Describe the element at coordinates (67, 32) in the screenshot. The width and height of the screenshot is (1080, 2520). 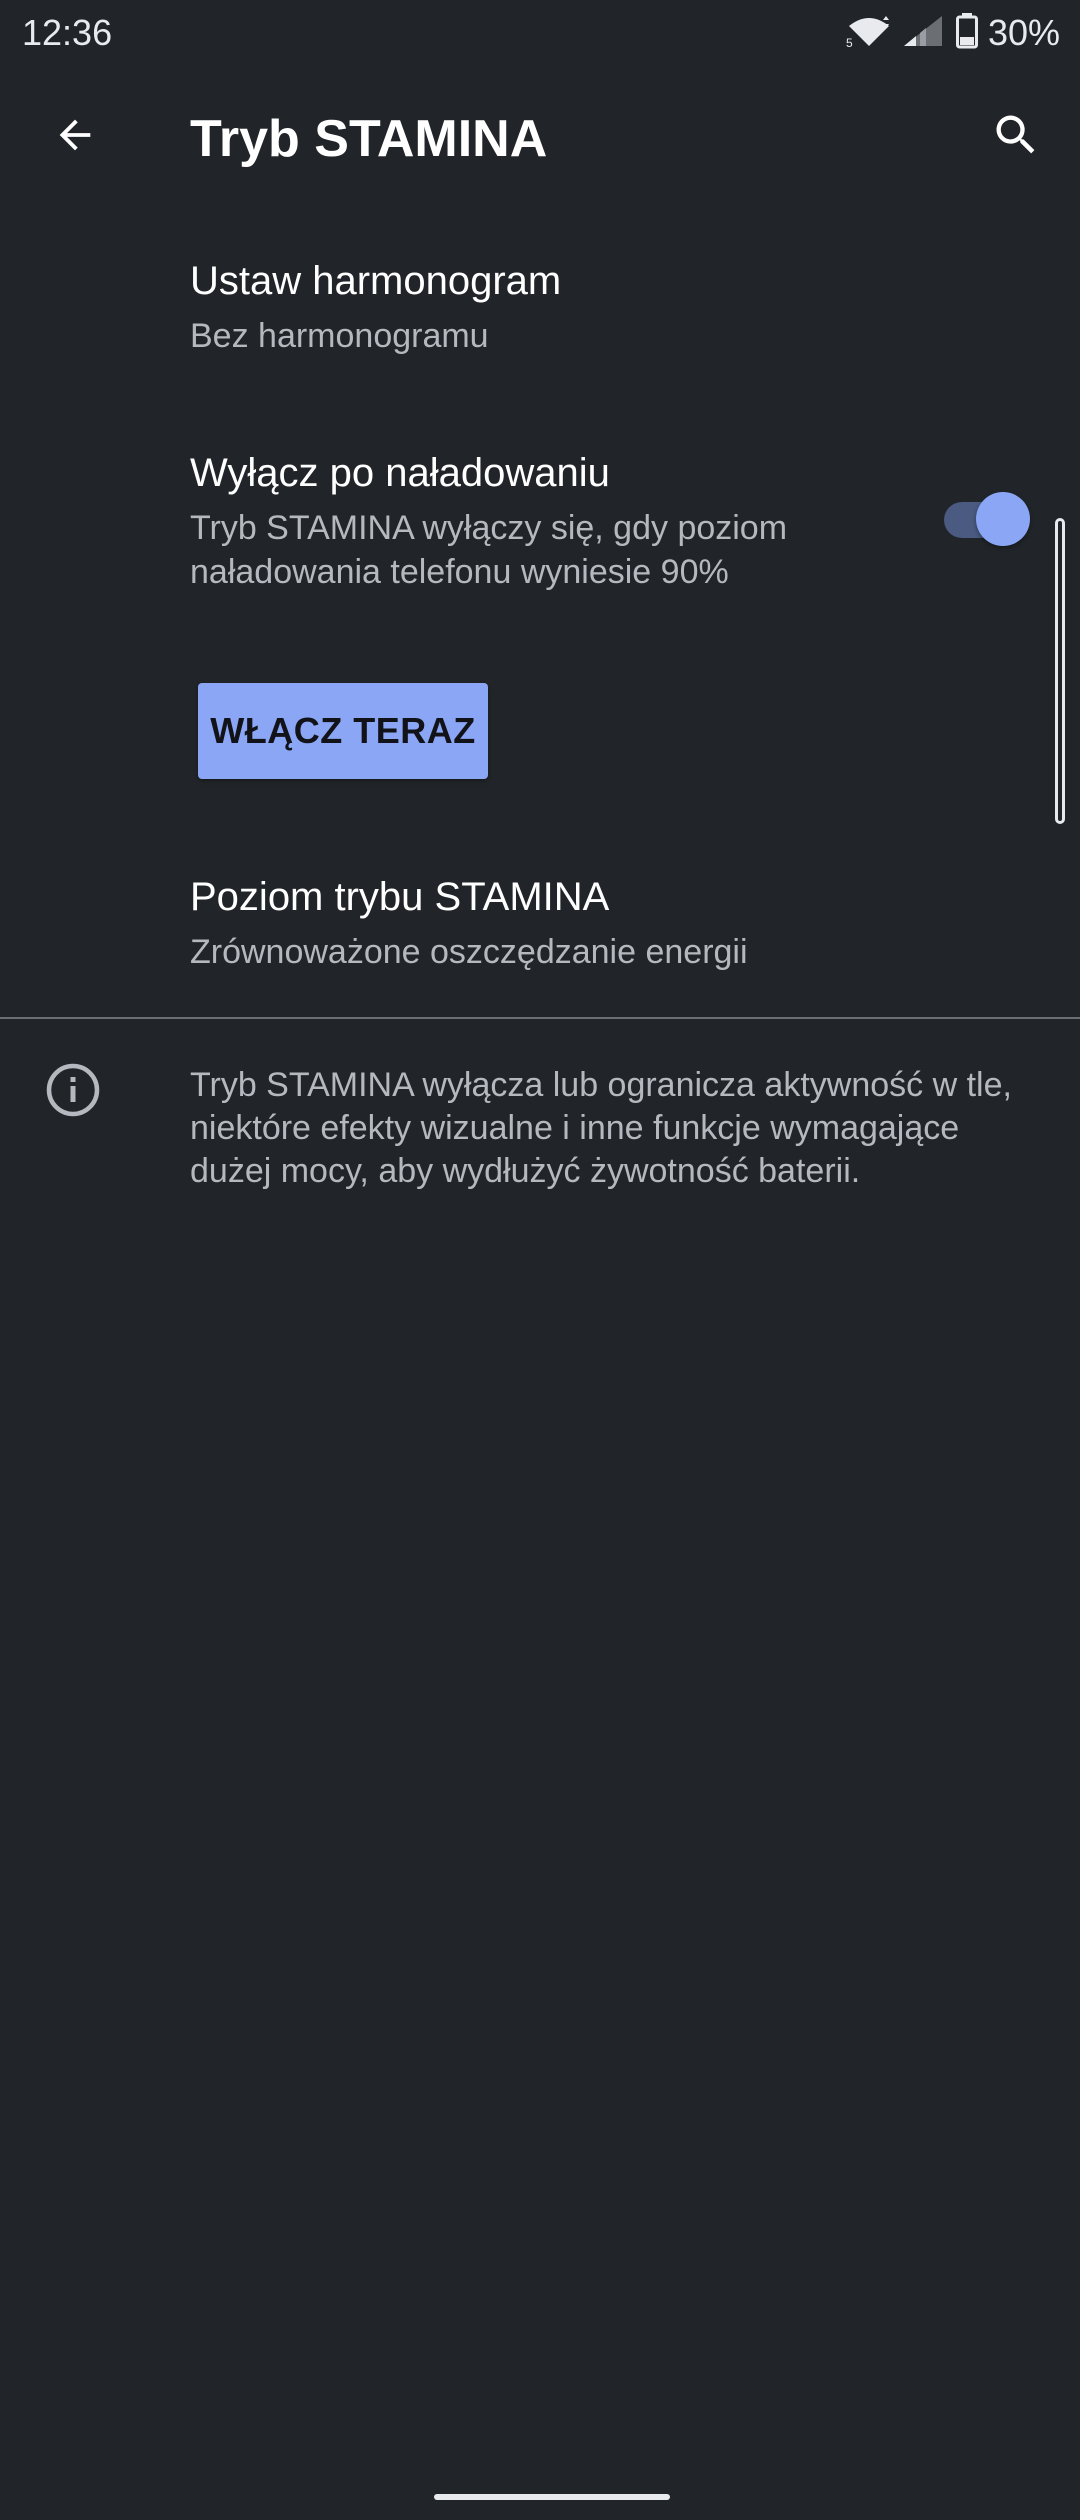
I see `status-time: 12:36` at that location.